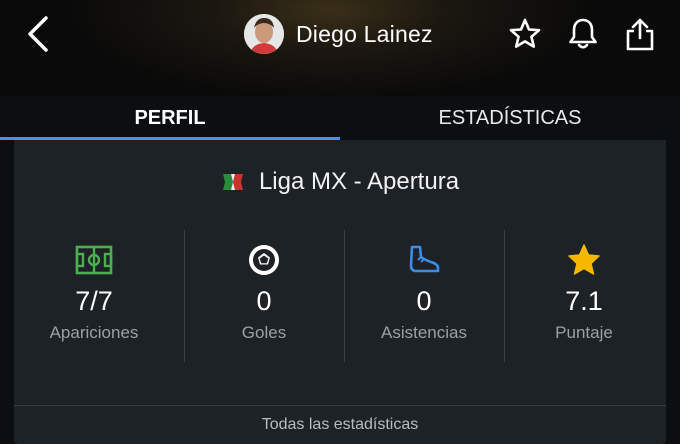  Describe the element at coordinates (364, 33) in the screenshot. I see `player-name: Diego Lainez` at that location.